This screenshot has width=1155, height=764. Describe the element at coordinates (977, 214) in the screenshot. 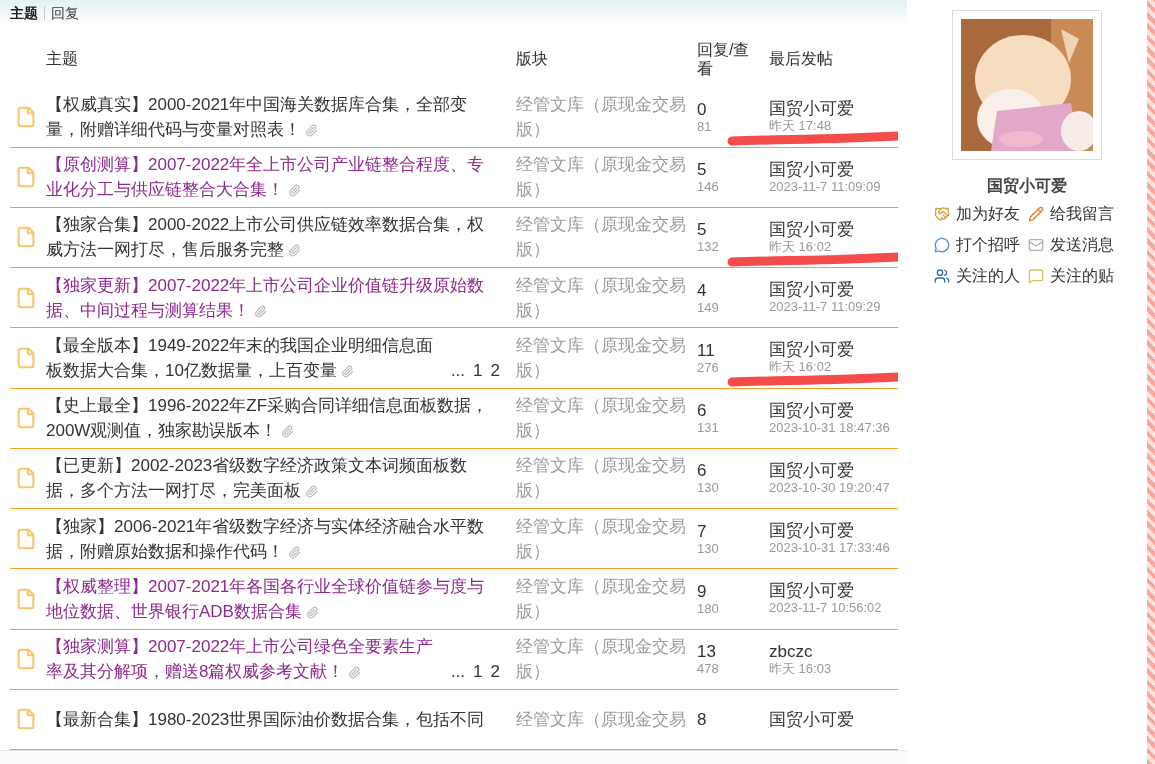

I see `profile-action: 加为好友` at that location.